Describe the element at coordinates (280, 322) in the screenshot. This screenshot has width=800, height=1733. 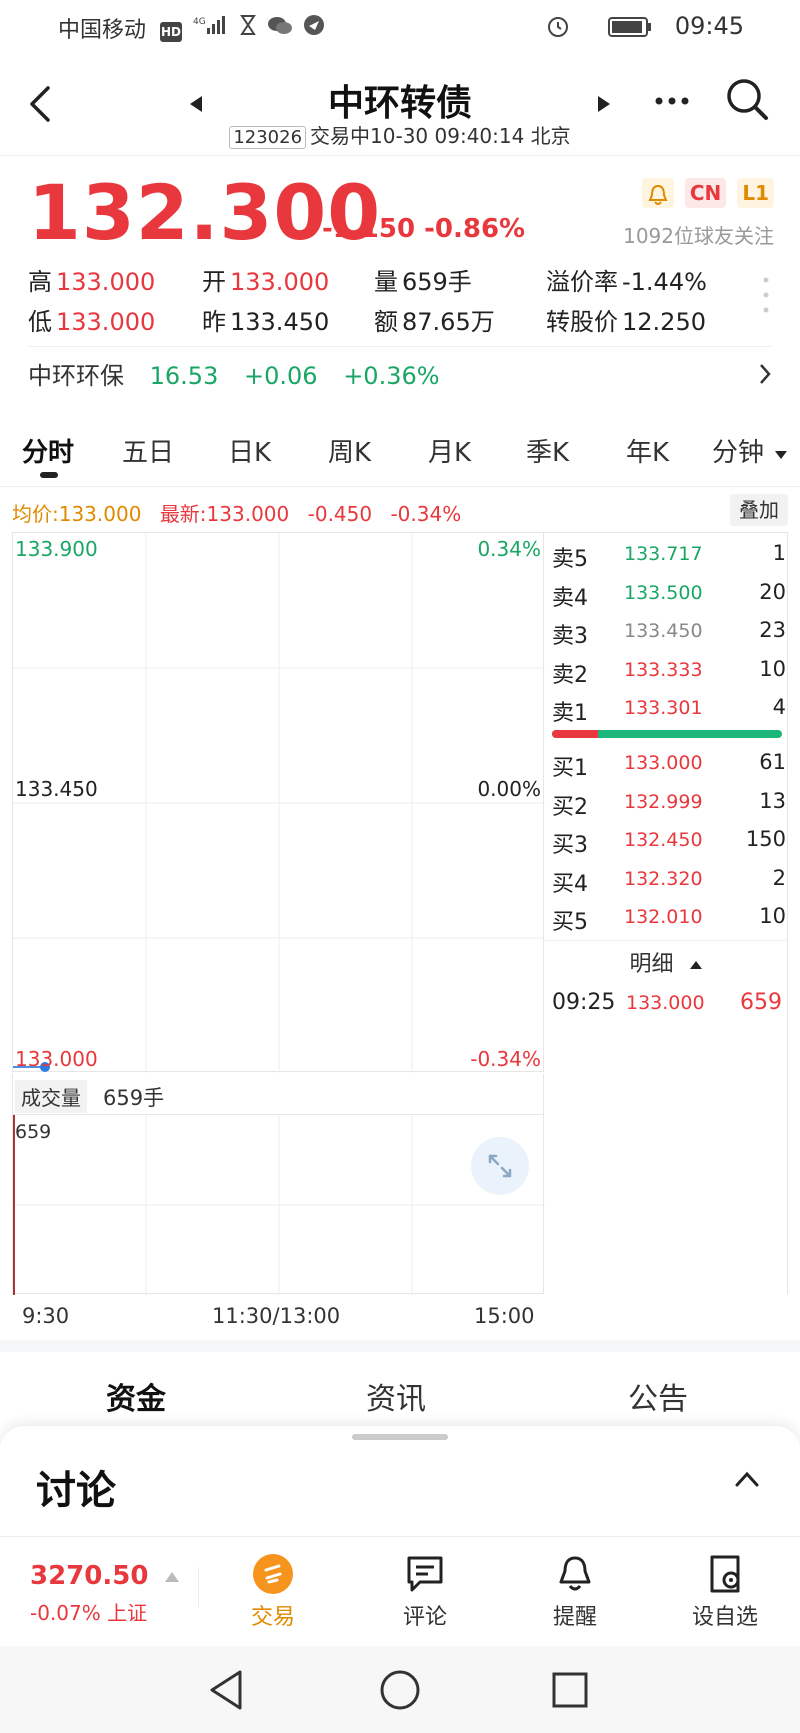
I see `stat-value: 133.450` at that location.